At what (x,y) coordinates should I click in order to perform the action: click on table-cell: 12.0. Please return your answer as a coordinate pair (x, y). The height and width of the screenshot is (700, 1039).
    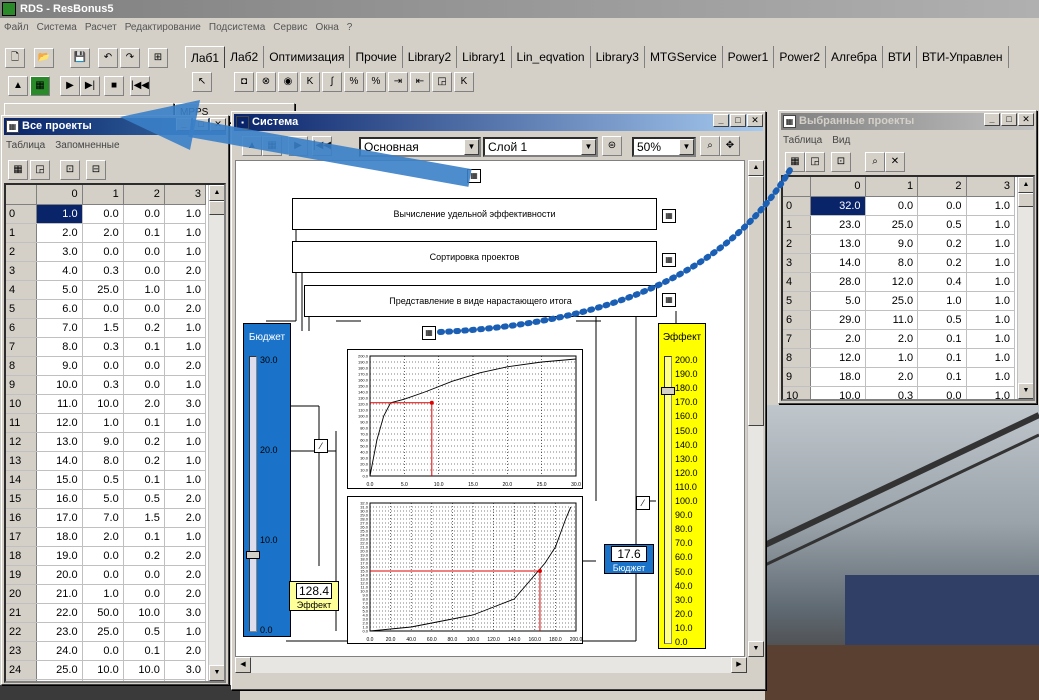
    Looking at the image, I should click on (838, 358).